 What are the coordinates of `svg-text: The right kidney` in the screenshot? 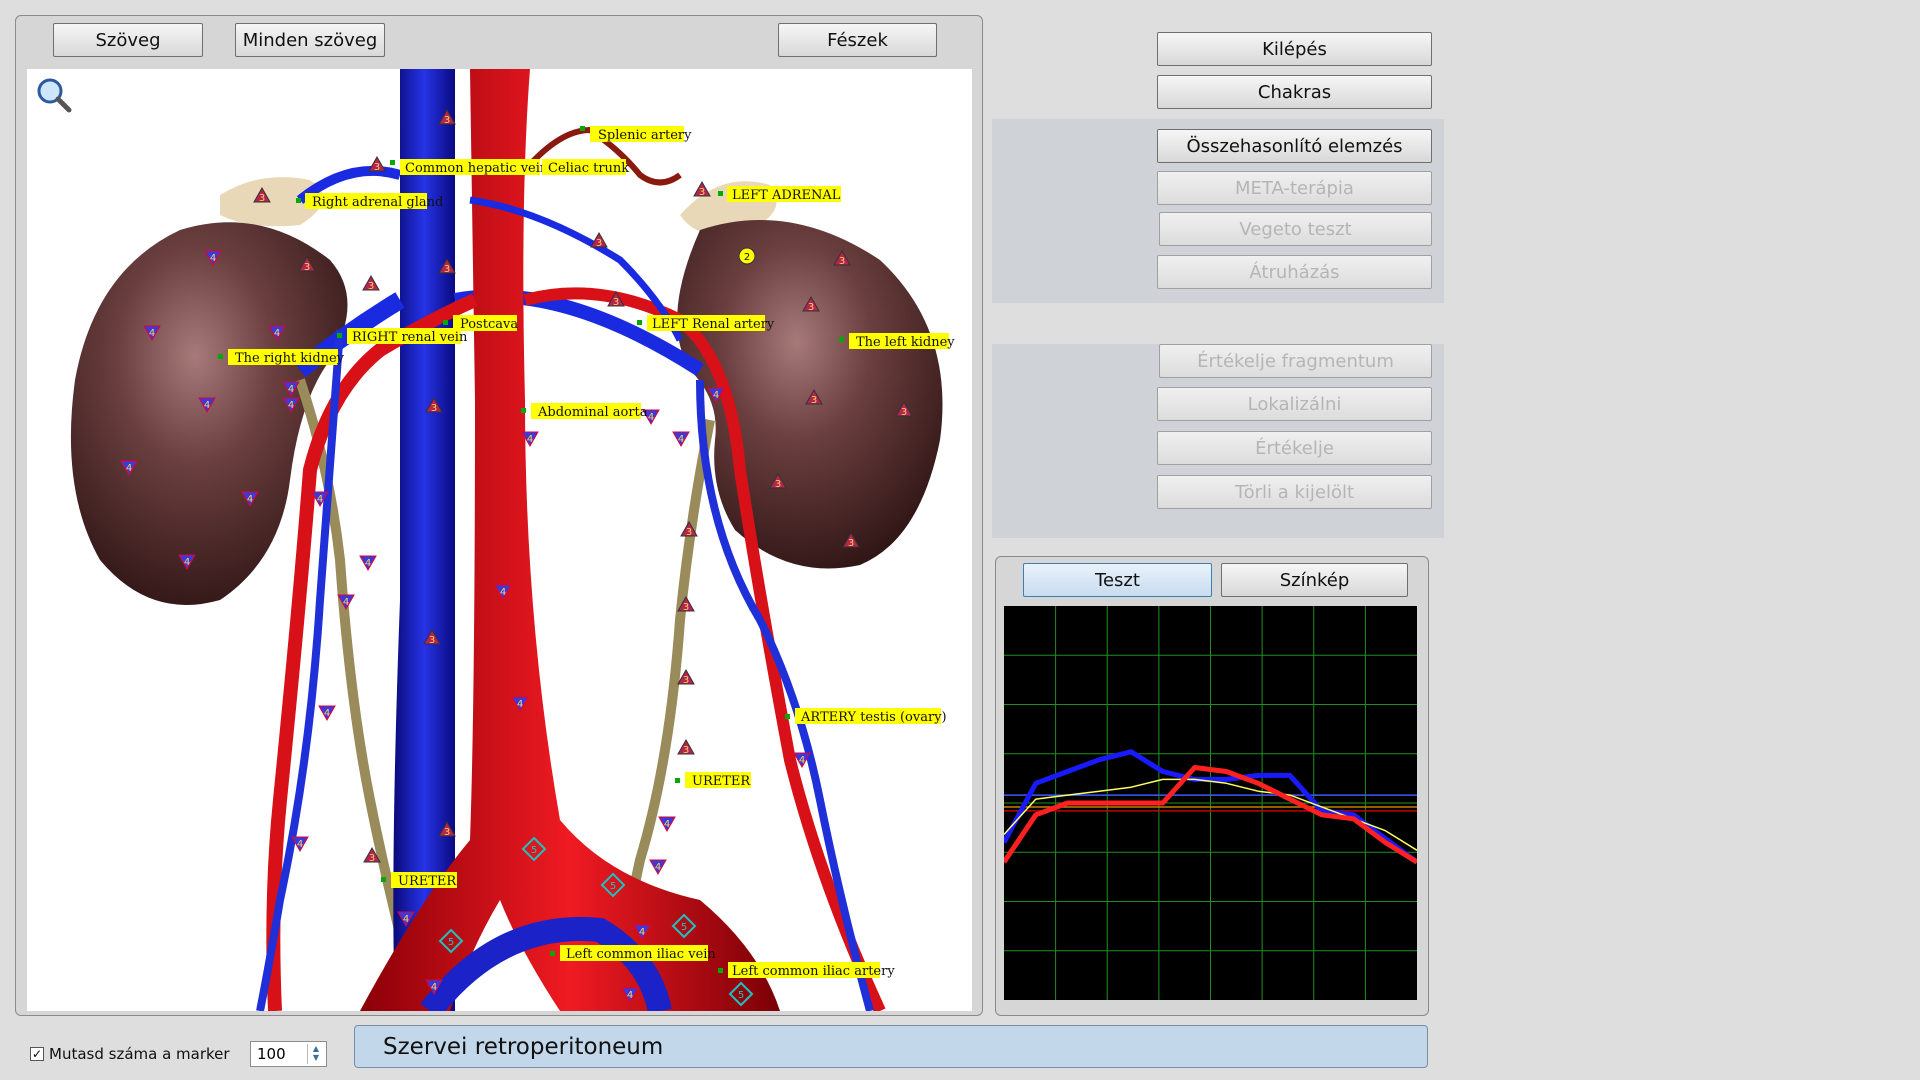 It's located at (290, 358).